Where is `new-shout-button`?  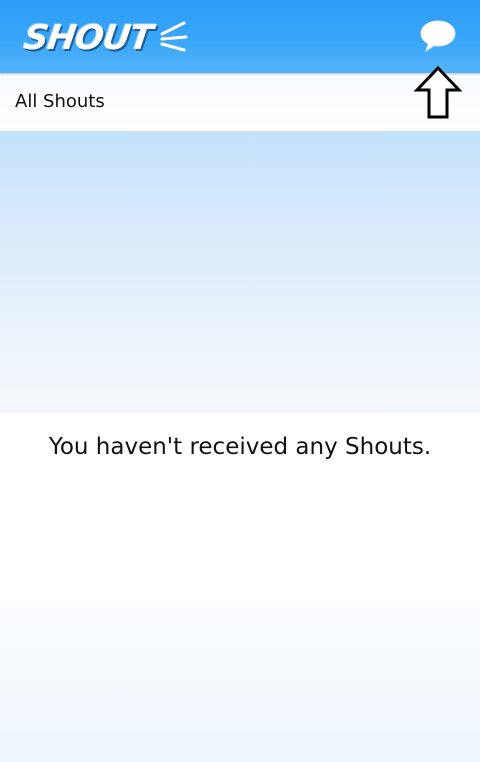
new-shout-button is located at coordinates (438, 36).